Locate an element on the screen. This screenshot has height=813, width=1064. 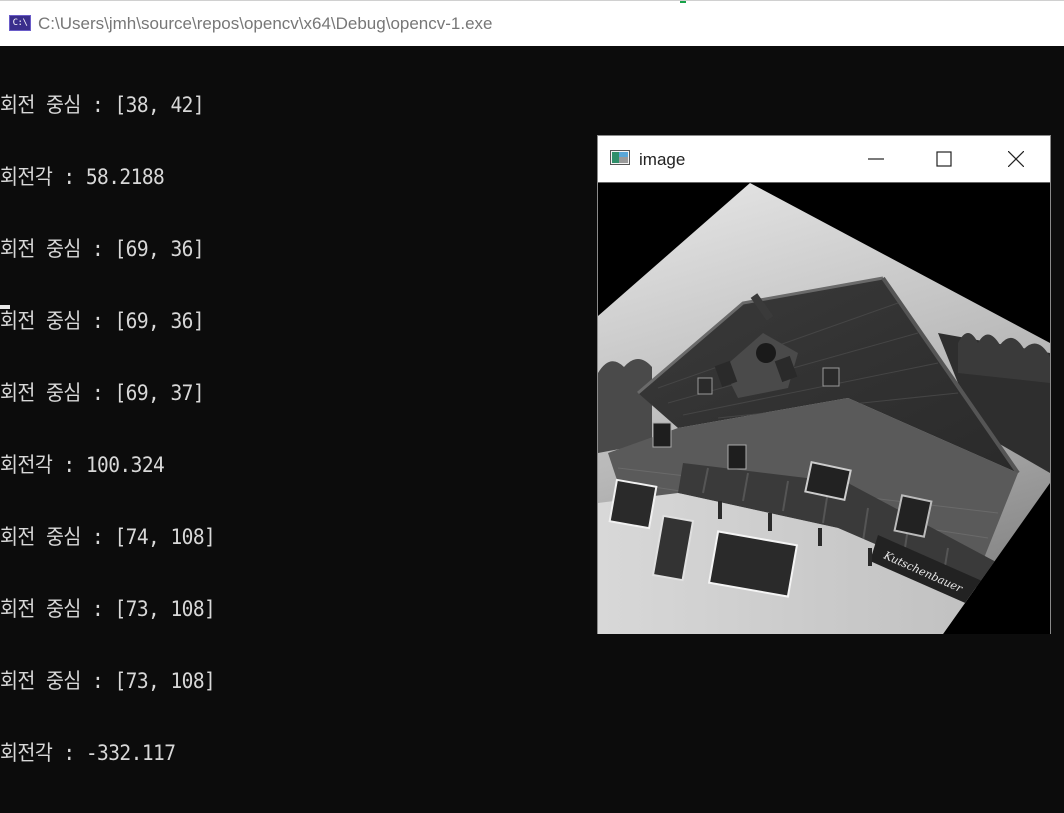
console-line: 회전각 : -332.117 is located at coordinates (88, 753).